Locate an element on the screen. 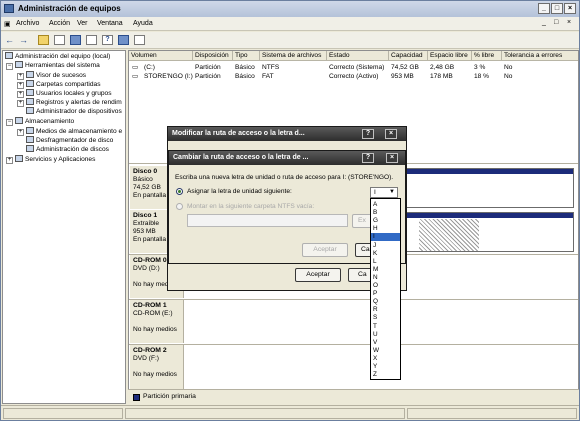 This screenshot has width=580, height=421. column-disposicion: Disposición is located at coordinates (213, 56).